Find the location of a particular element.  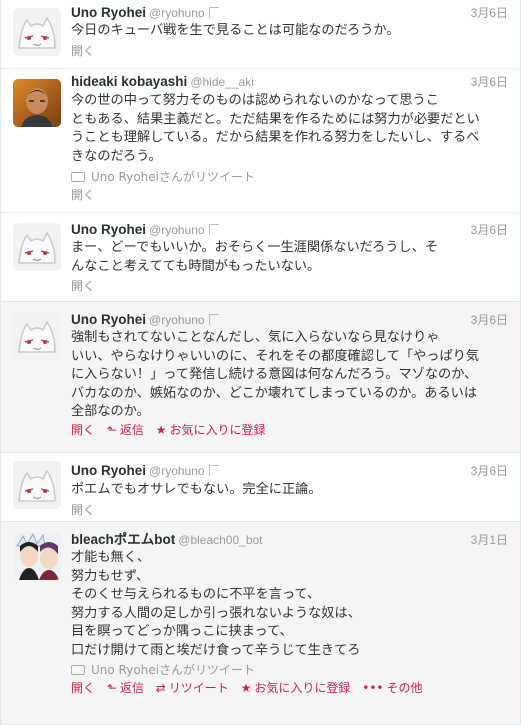

user-name: bleachポエムbot is located at coordinates (123, 539).